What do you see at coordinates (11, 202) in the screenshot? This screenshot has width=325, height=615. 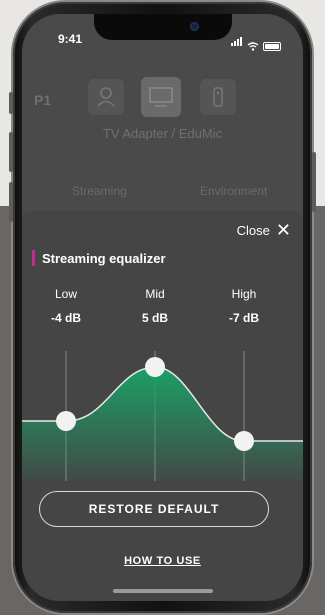 I see `volume-down-button` at bounding box center [11, 202].